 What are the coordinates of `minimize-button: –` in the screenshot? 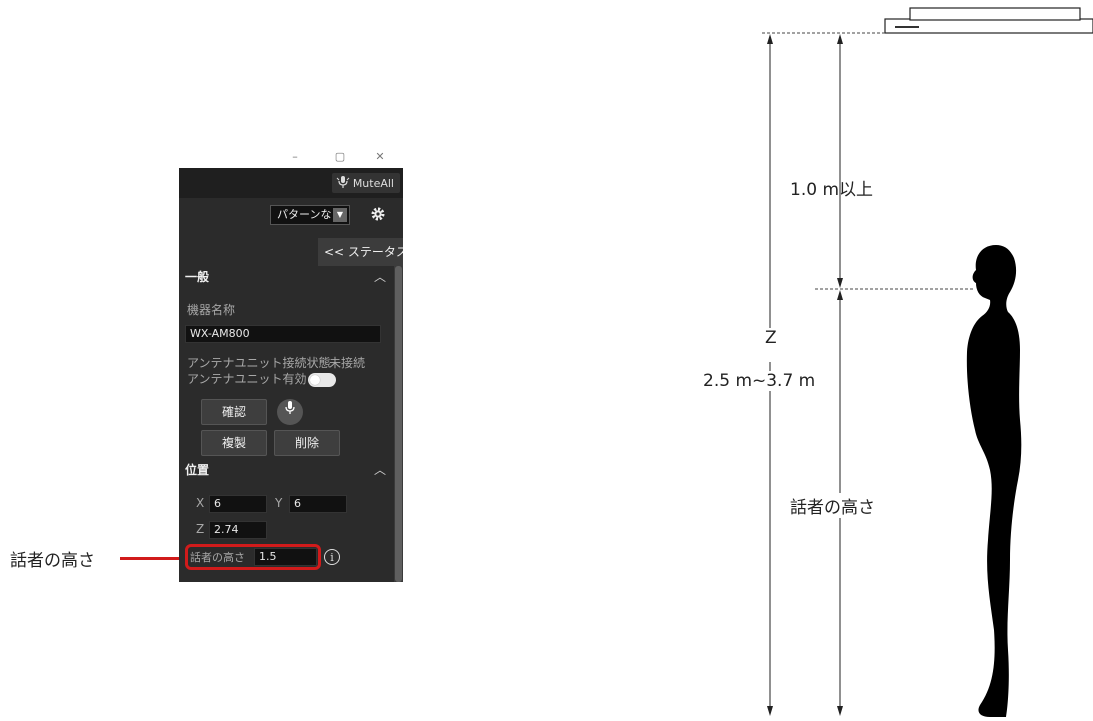 It's located at (295, 156).